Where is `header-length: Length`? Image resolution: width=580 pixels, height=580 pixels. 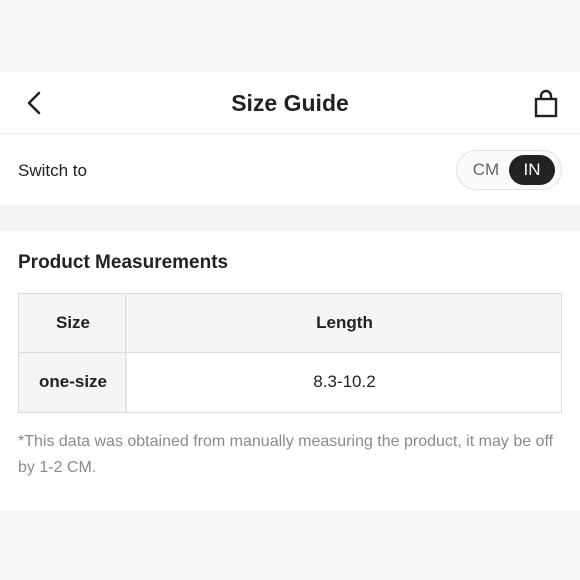
header-length: Length is located at coordinates (344, 322).